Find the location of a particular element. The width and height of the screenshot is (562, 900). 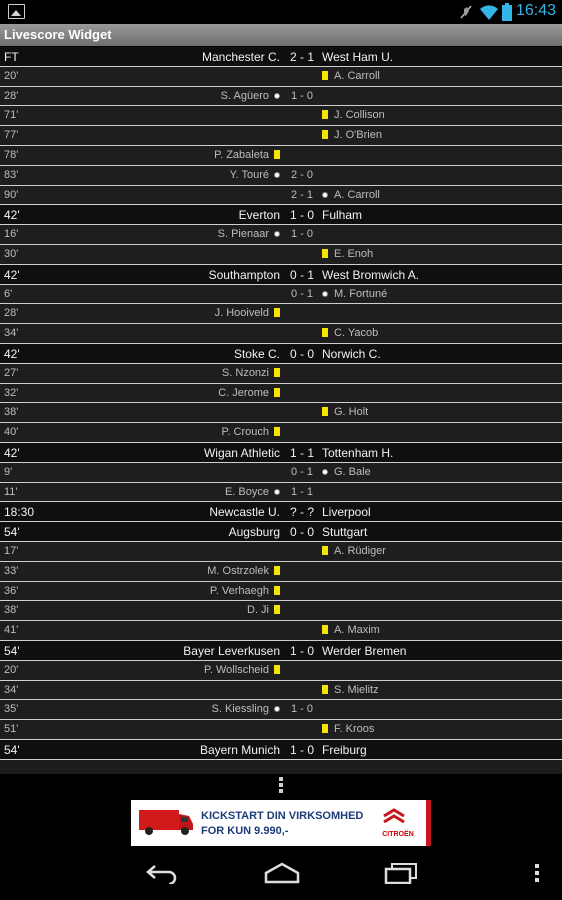

event-row: 90' 2 - 1 A. Carroll is located at coordinates (281, 195).